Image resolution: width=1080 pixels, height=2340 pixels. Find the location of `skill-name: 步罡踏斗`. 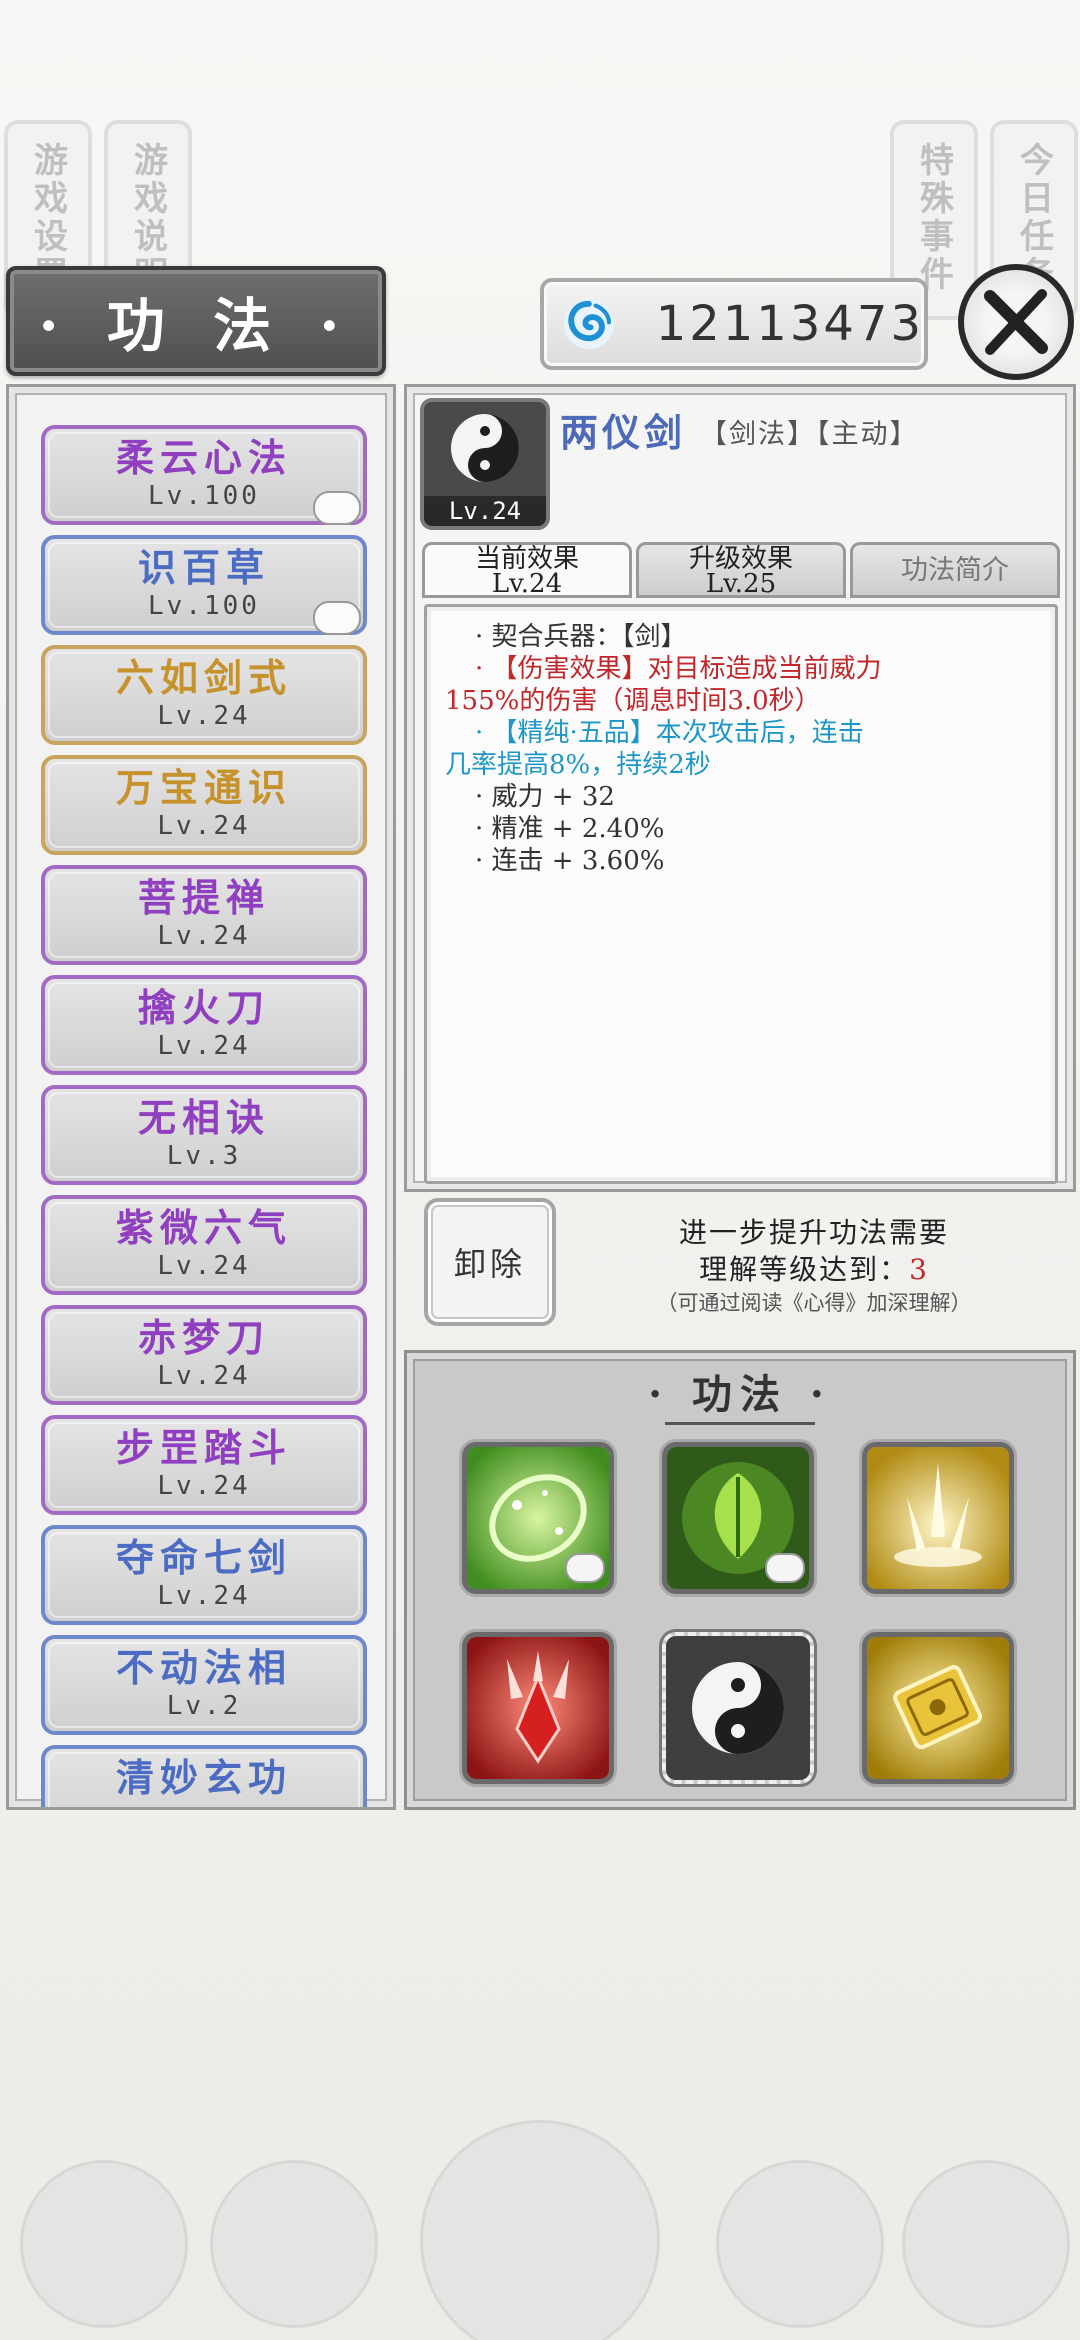

skill-name: 步罡踏斗 is located at coordinates (203, 1447).